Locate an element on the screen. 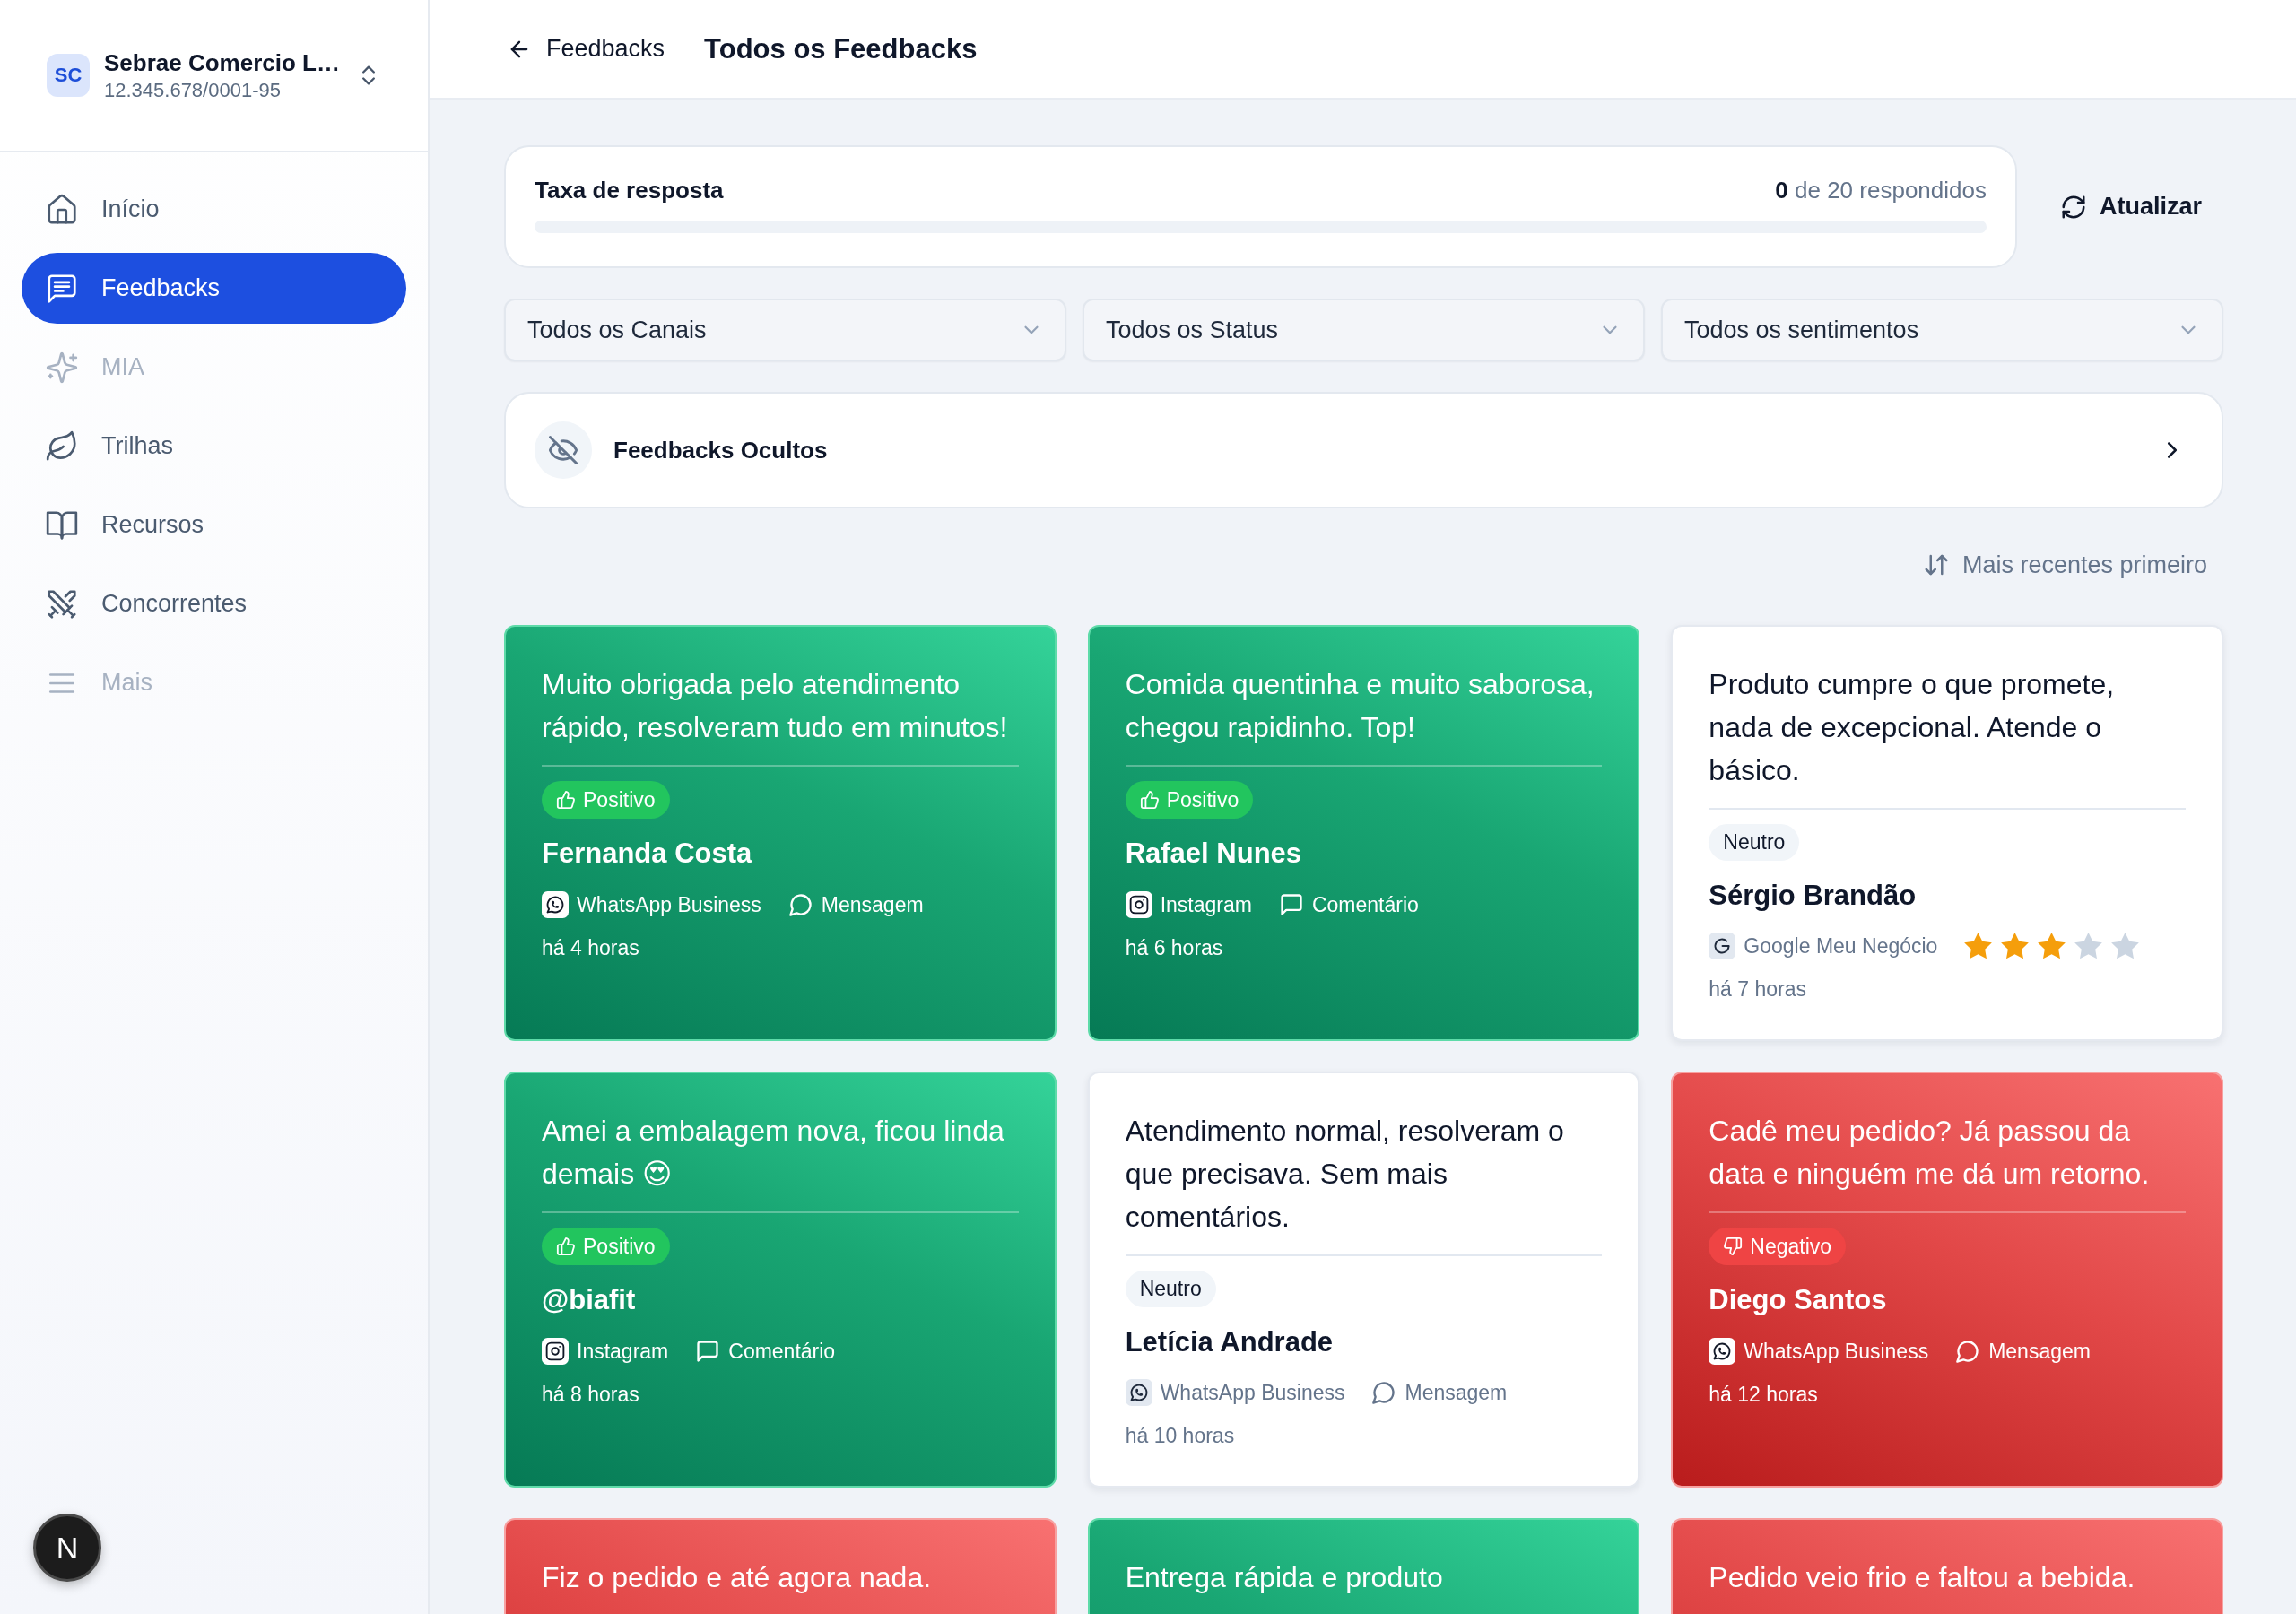 This screenshot has height=1614, width=2296. nav-item: Feedbacks is located at coordinates (214, 288).